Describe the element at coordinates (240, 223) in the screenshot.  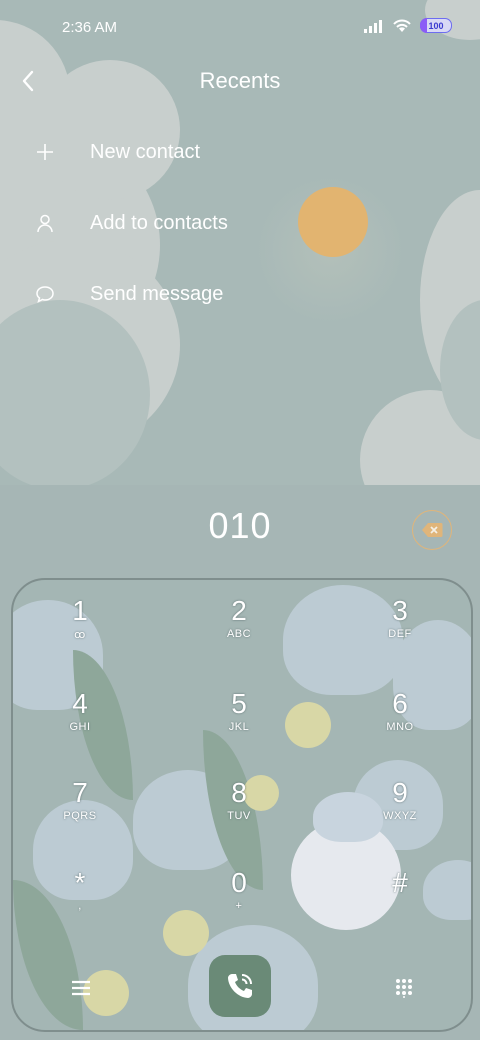
I see `add-to-contacts-item: Add to contacts` at that location.